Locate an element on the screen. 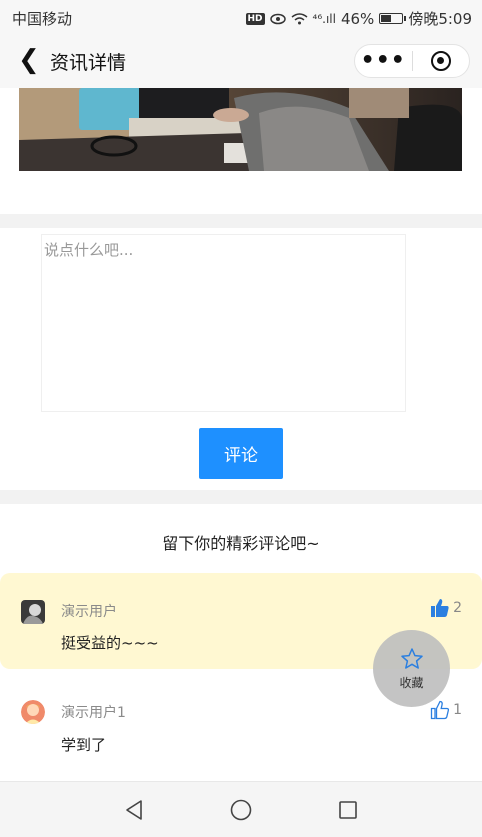 The height and width of the screenshot is (837, 482). page-title: 资讯详情 is located at coordinates (88, 63).